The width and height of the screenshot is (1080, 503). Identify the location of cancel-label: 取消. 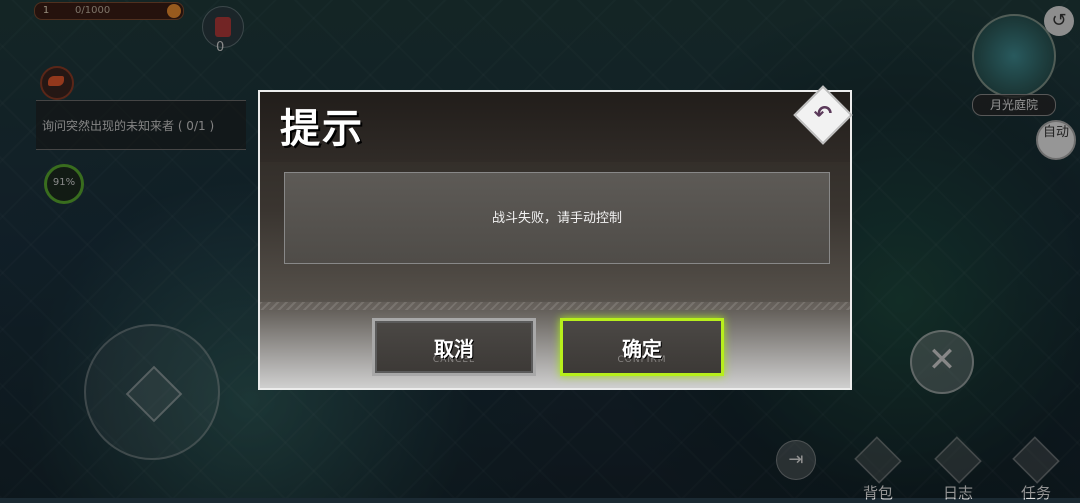
(454, 349).